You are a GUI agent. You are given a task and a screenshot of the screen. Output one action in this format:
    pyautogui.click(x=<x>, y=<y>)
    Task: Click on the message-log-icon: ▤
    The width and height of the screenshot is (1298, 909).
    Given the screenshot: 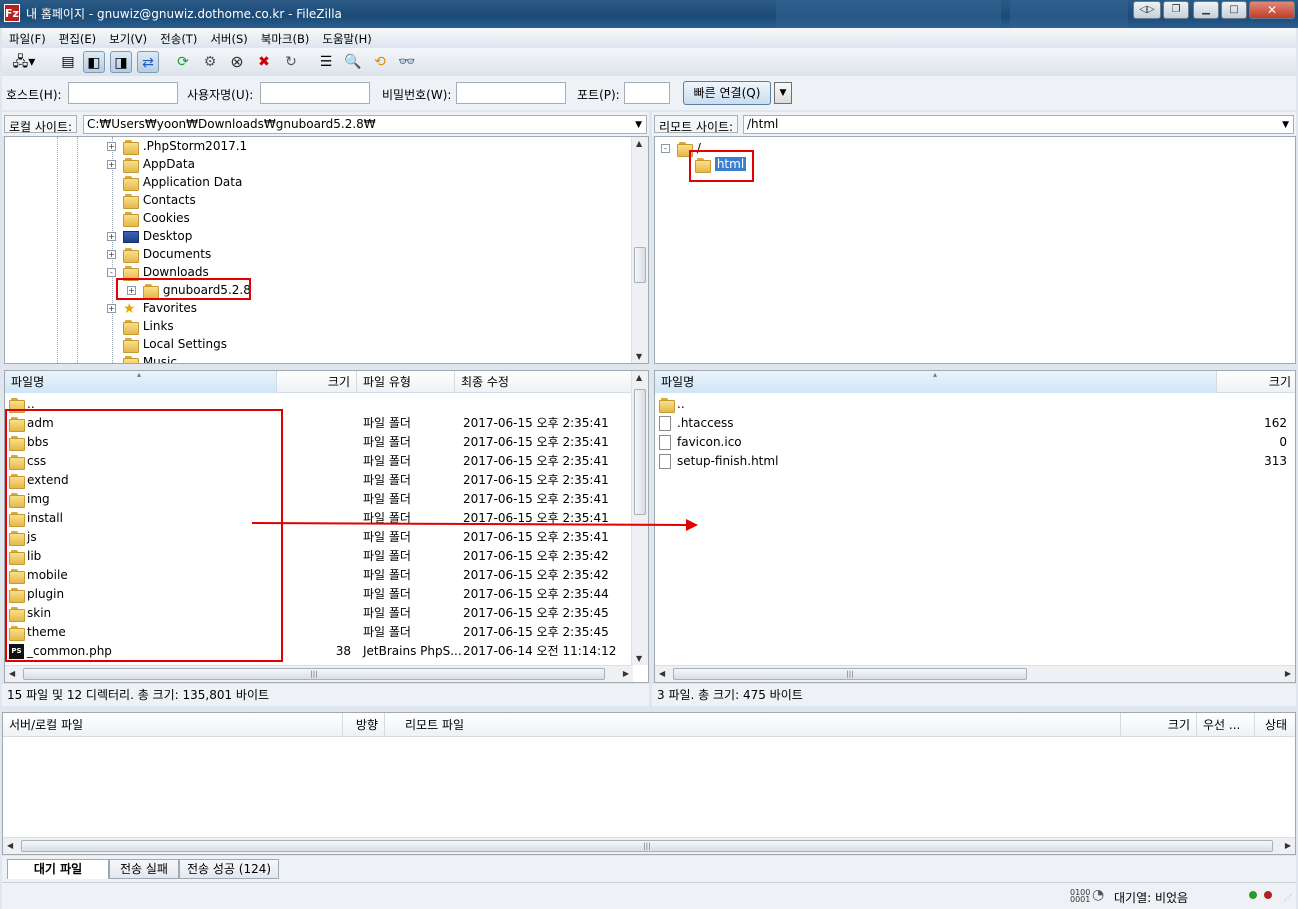 What is the action you would take?
    pyautogui.click(x=68, y=62)
    